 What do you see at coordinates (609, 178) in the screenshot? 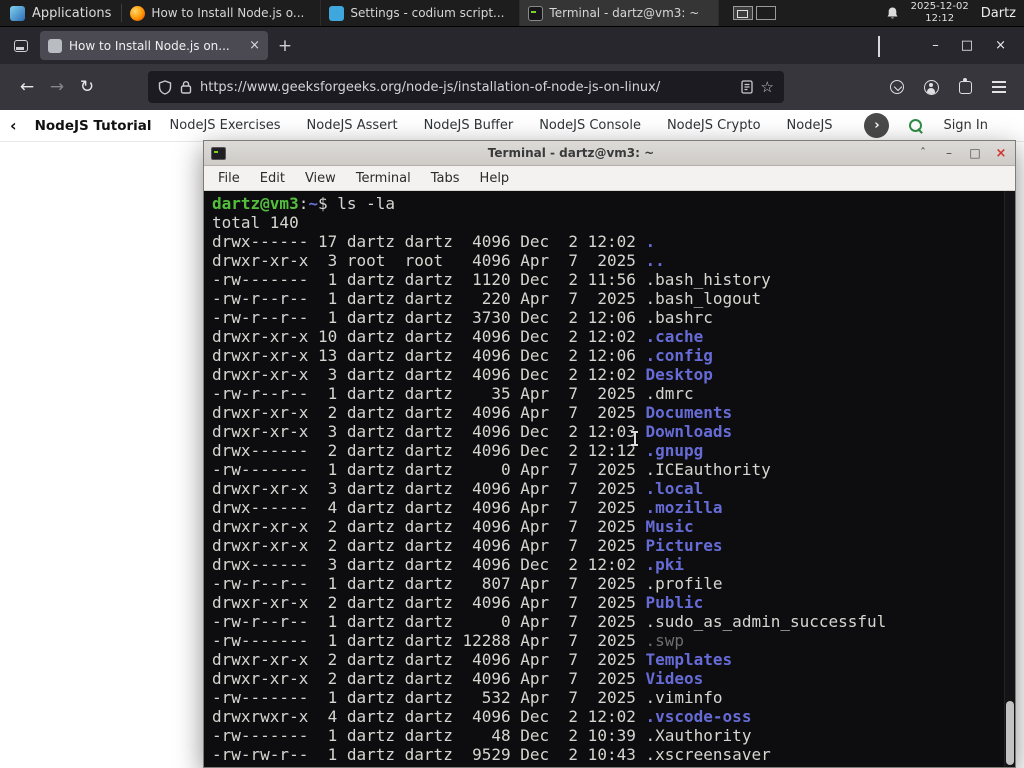
I see `terminal-menubar: File Edit View Terminal Tabs Help` at bounding box center [609, 178].